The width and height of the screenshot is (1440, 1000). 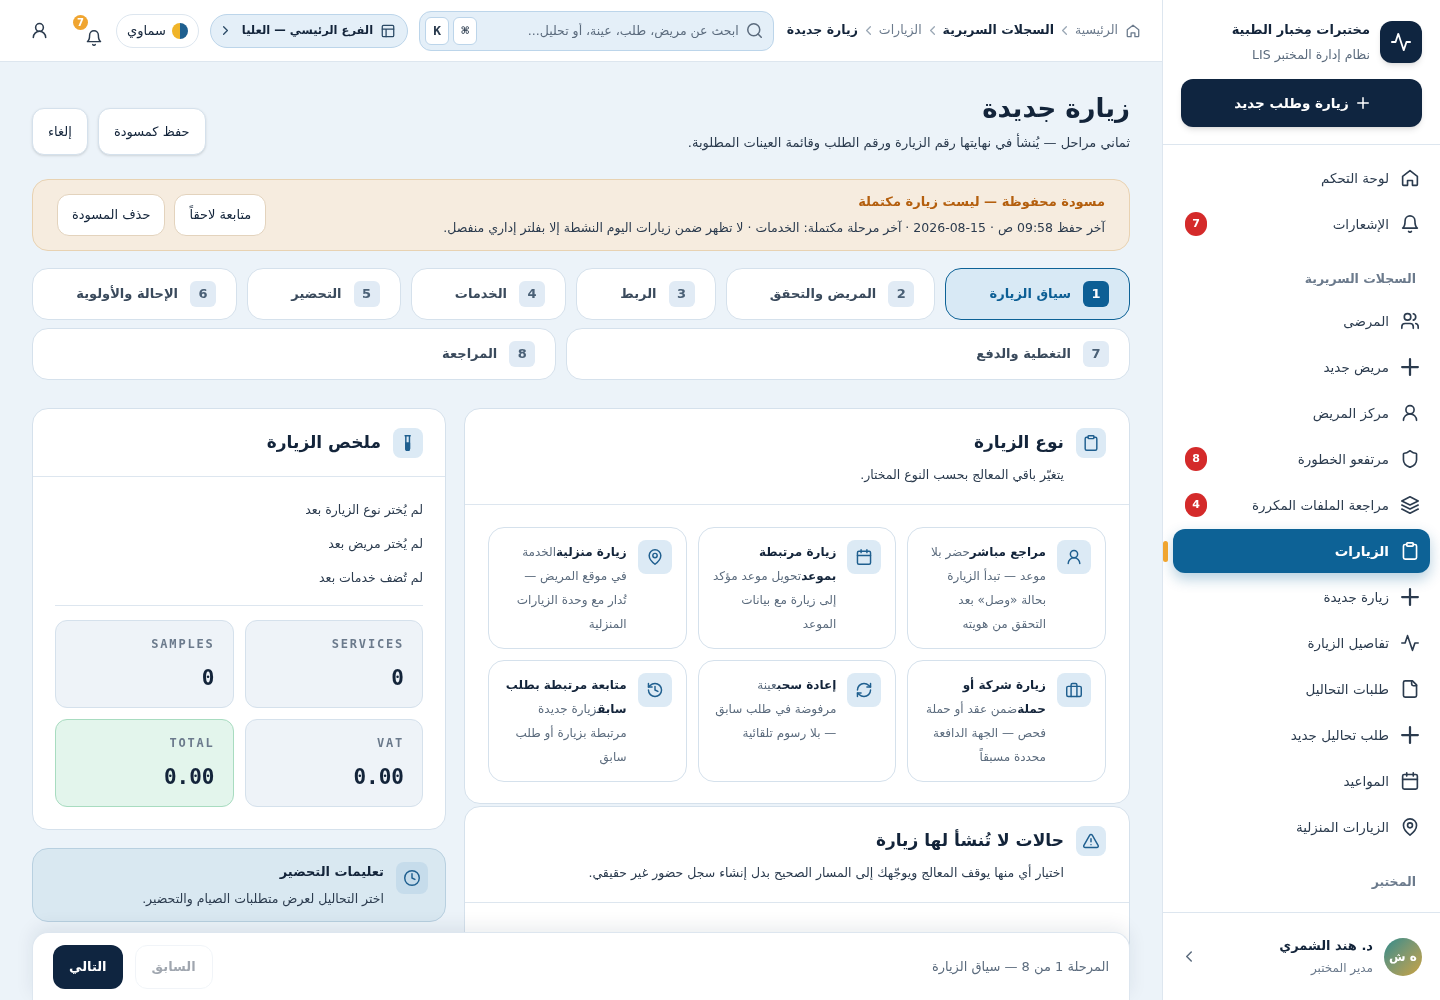 I want to click on nav-item: تفاصيل الزيارة, so click(x=1301, y=643).